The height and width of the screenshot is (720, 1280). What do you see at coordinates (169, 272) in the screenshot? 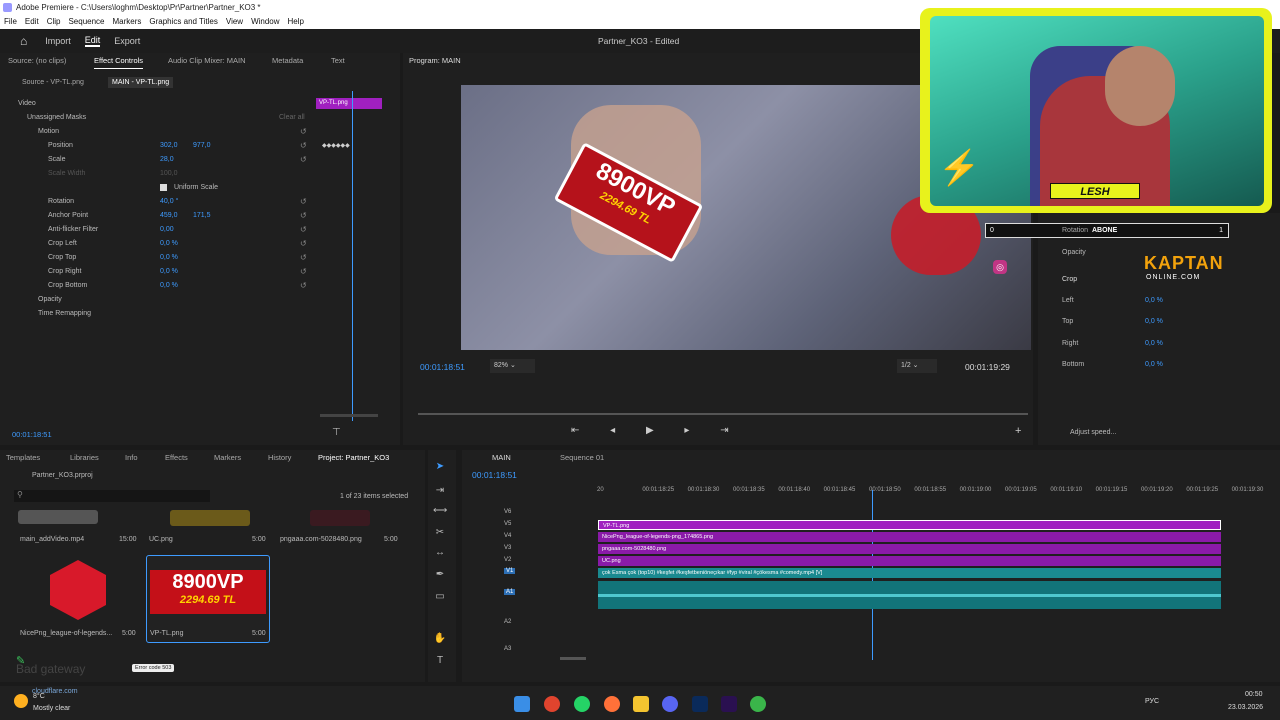
I see `crop-right-value: 0,0 %` at bounding box center [169, 272].